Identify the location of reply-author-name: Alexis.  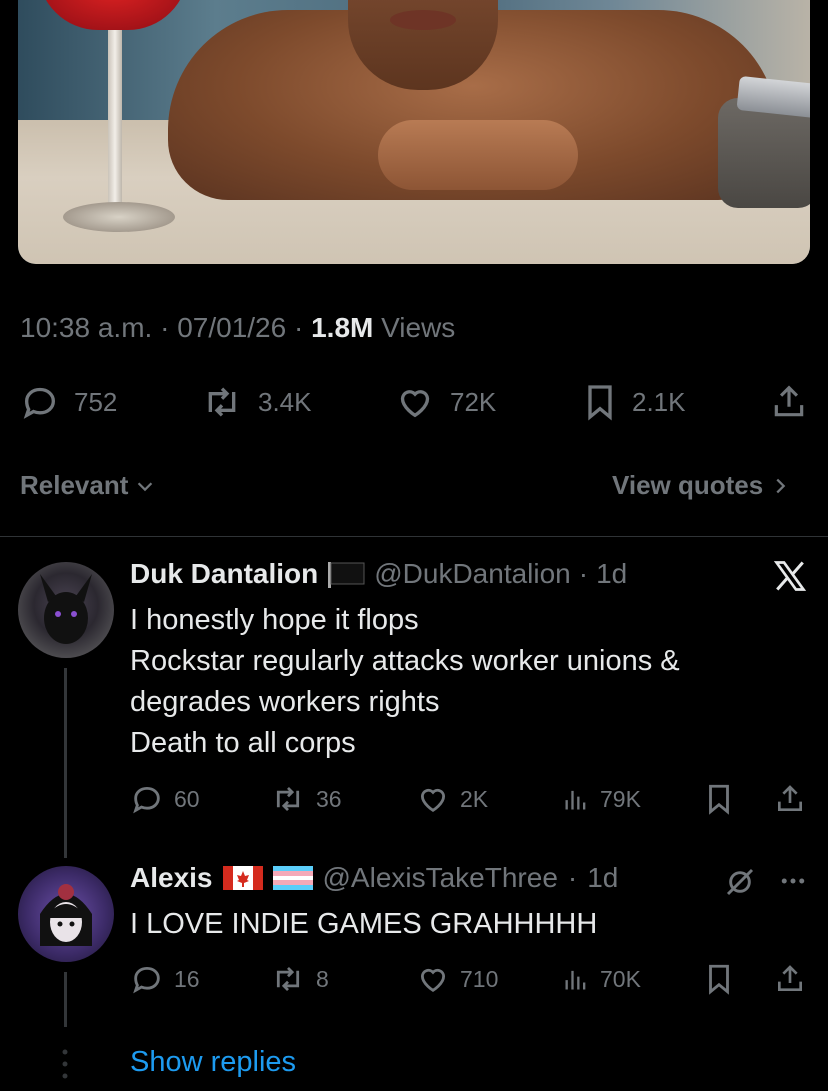
(171, 878).